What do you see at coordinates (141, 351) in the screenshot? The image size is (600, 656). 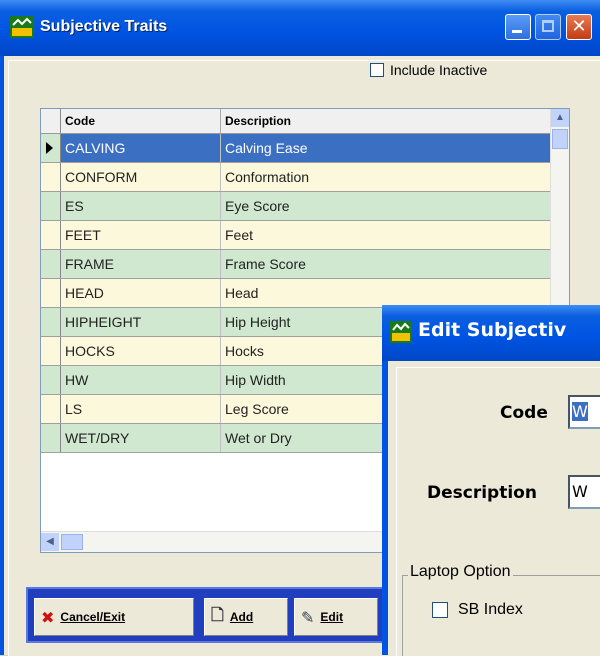 I see `cell-code: HOCKS` at bounding box center [141, 351].